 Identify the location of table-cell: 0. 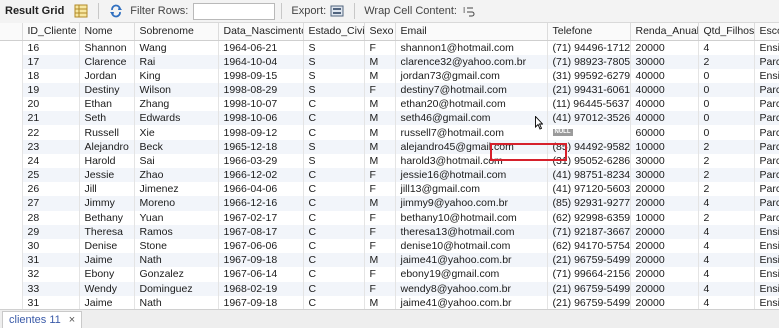
(726, 132).